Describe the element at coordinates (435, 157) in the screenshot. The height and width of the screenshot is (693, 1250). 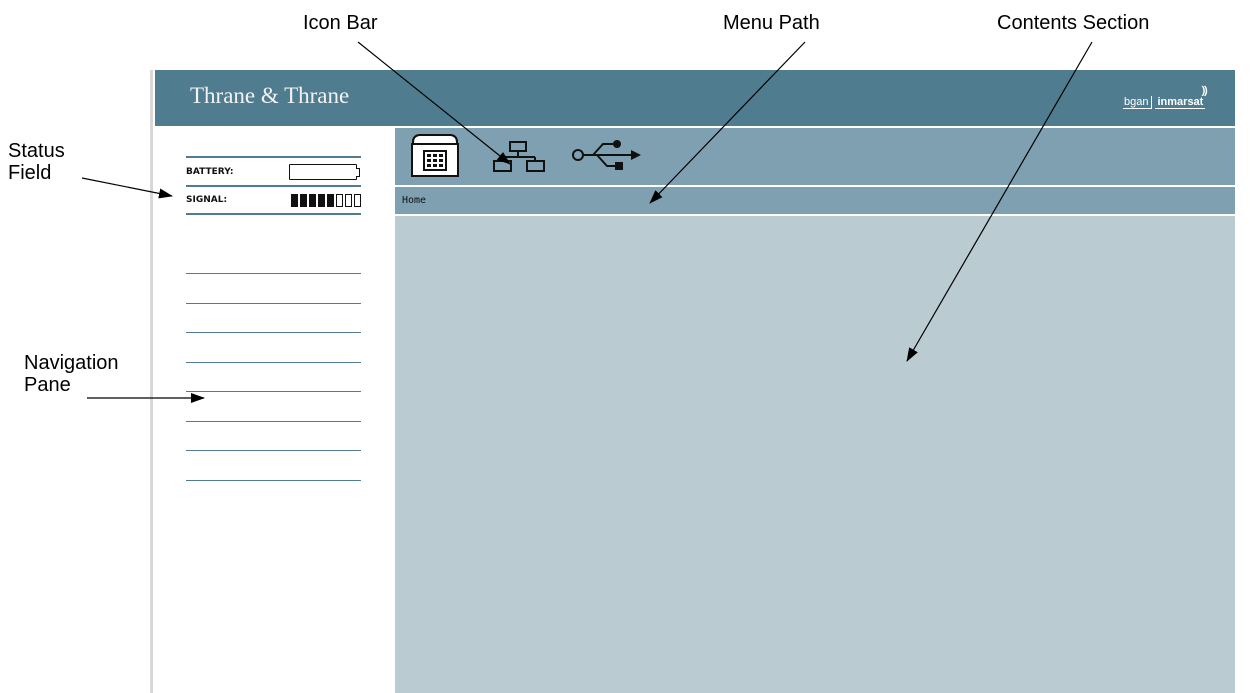
I see `phone-icon` at that location.